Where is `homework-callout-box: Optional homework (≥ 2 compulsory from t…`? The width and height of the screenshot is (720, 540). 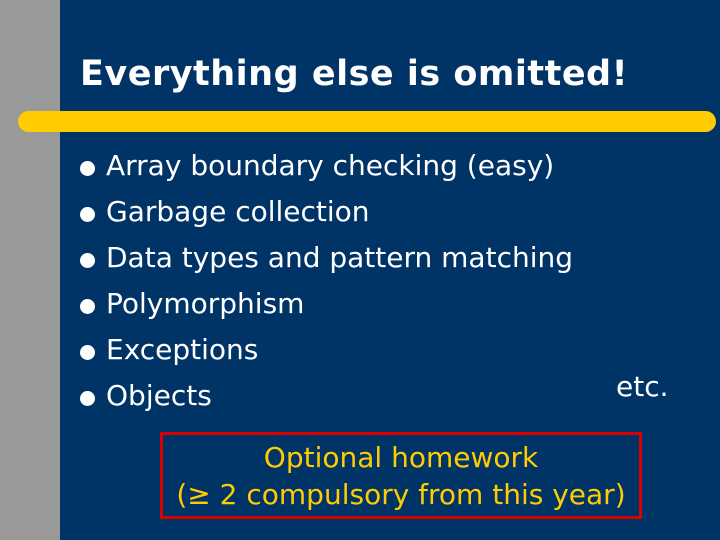
homework-callout-box: Optional homework (≥ 2 compulsory from t… is located at coordinates (401, 475).